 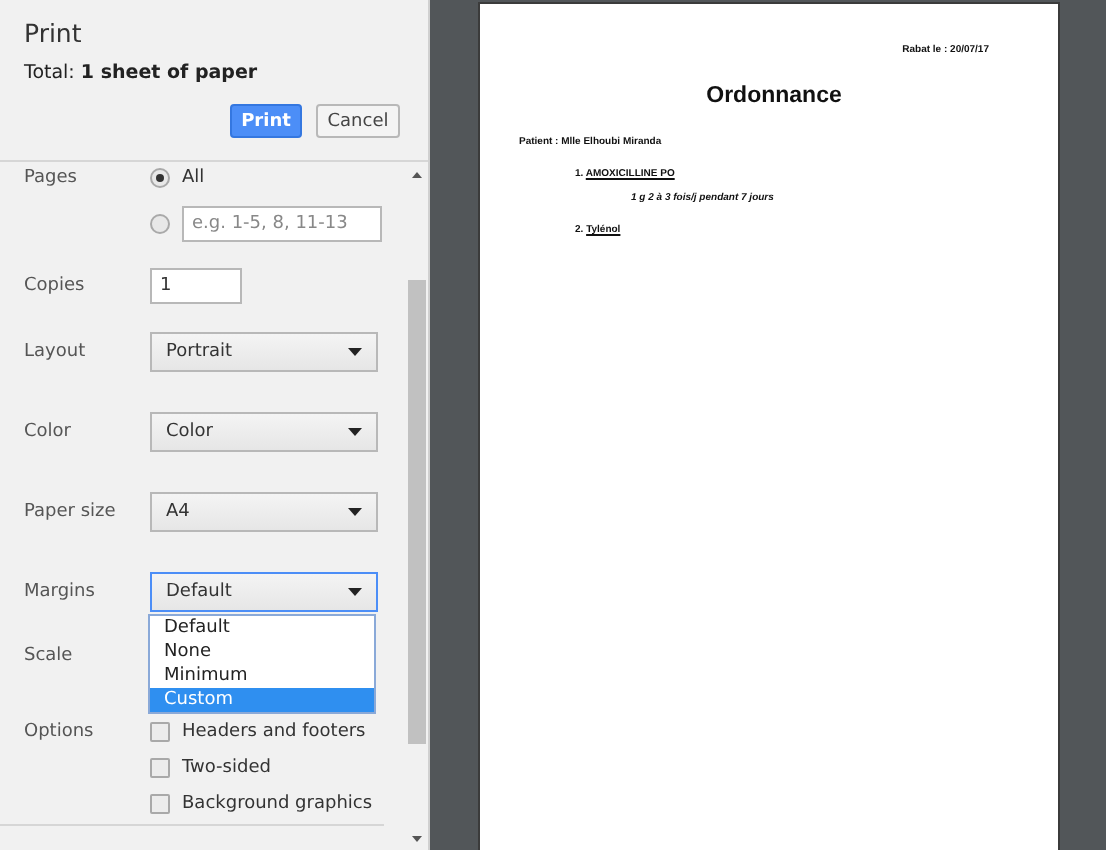 What do you see at coordinates (264, 592) in the screenshot?
I see `select-dropdown: Default` at bounding box center [264, 592].